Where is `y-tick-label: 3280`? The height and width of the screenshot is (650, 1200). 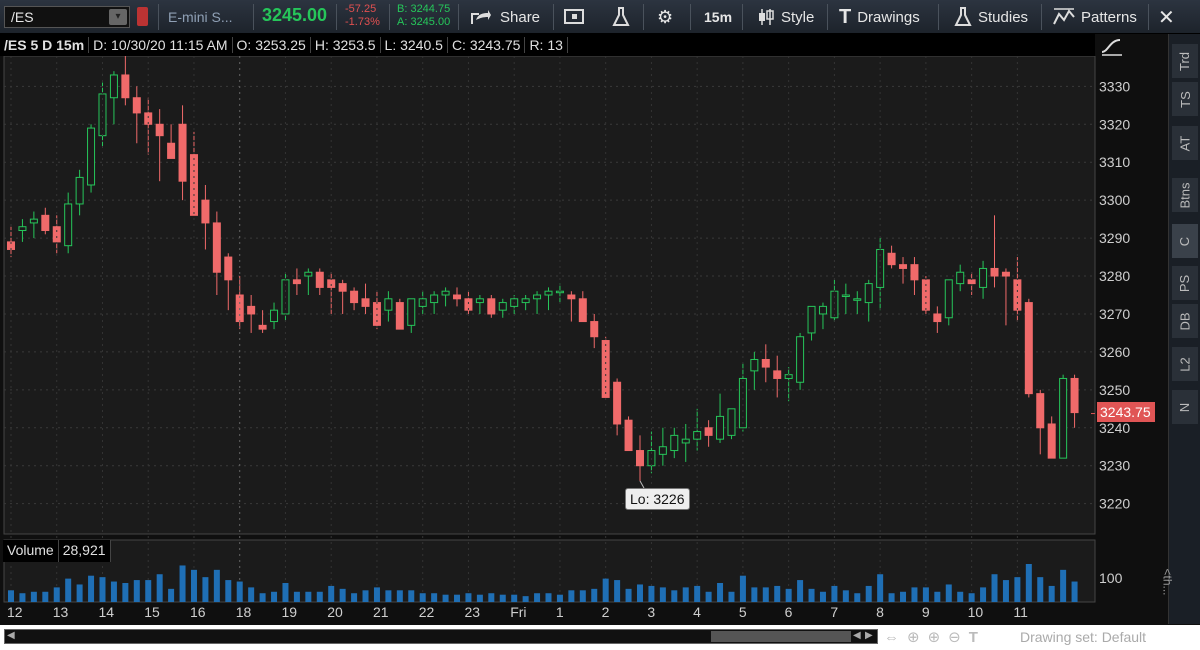
y-tick-label: 3280 is located at coordinates (1114, 276).